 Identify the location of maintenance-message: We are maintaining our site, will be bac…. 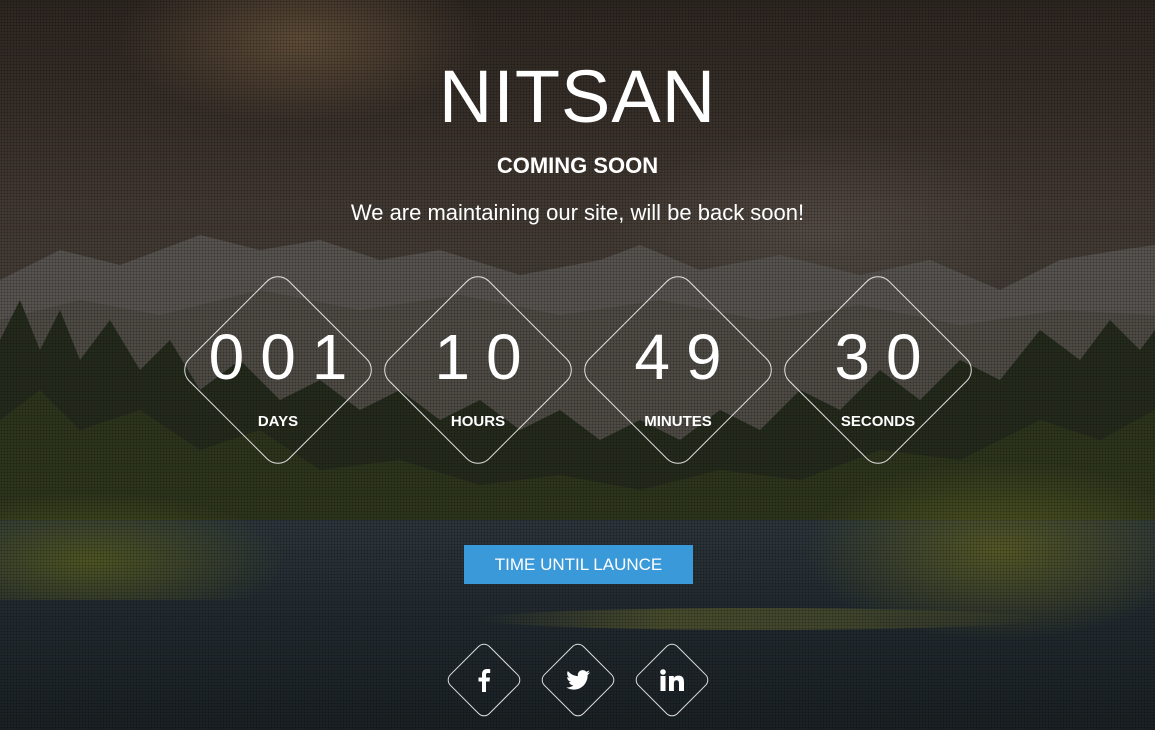
(577, 212).